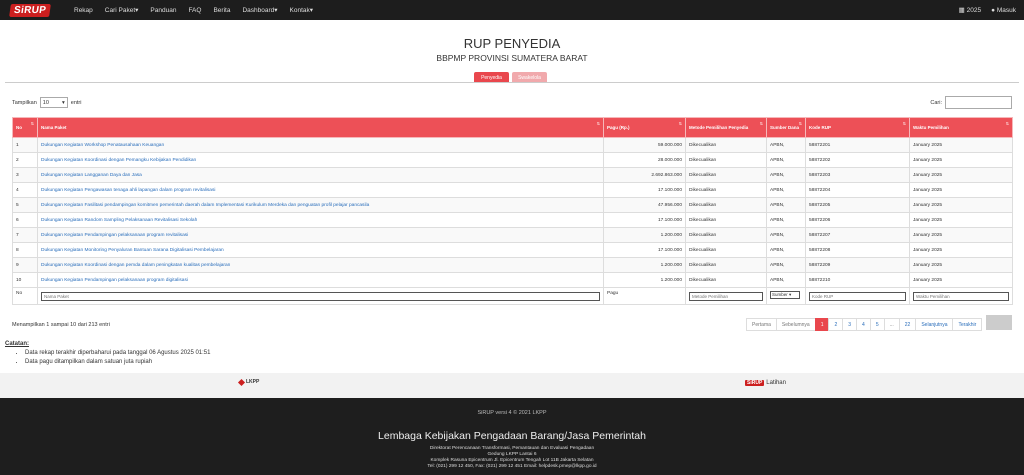 Image resolution: width=1024 pixels, height=475 pixels. What do you see at coordinates (194, 10) in the screenshot?
I see `nav-faq: FAQ` at bounding box center [194, 10].